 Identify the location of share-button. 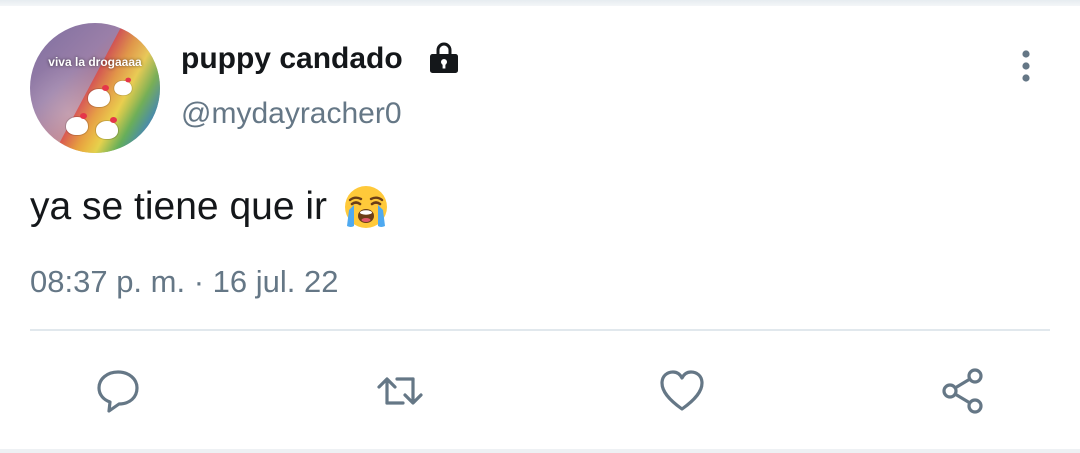
(963, 391).